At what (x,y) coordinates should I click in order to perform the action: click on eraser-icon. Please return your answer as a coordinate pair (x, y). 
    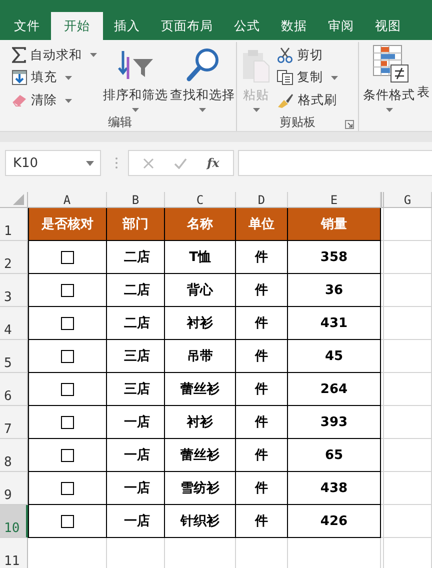
    Looking at the image, I should click on (19, 101).